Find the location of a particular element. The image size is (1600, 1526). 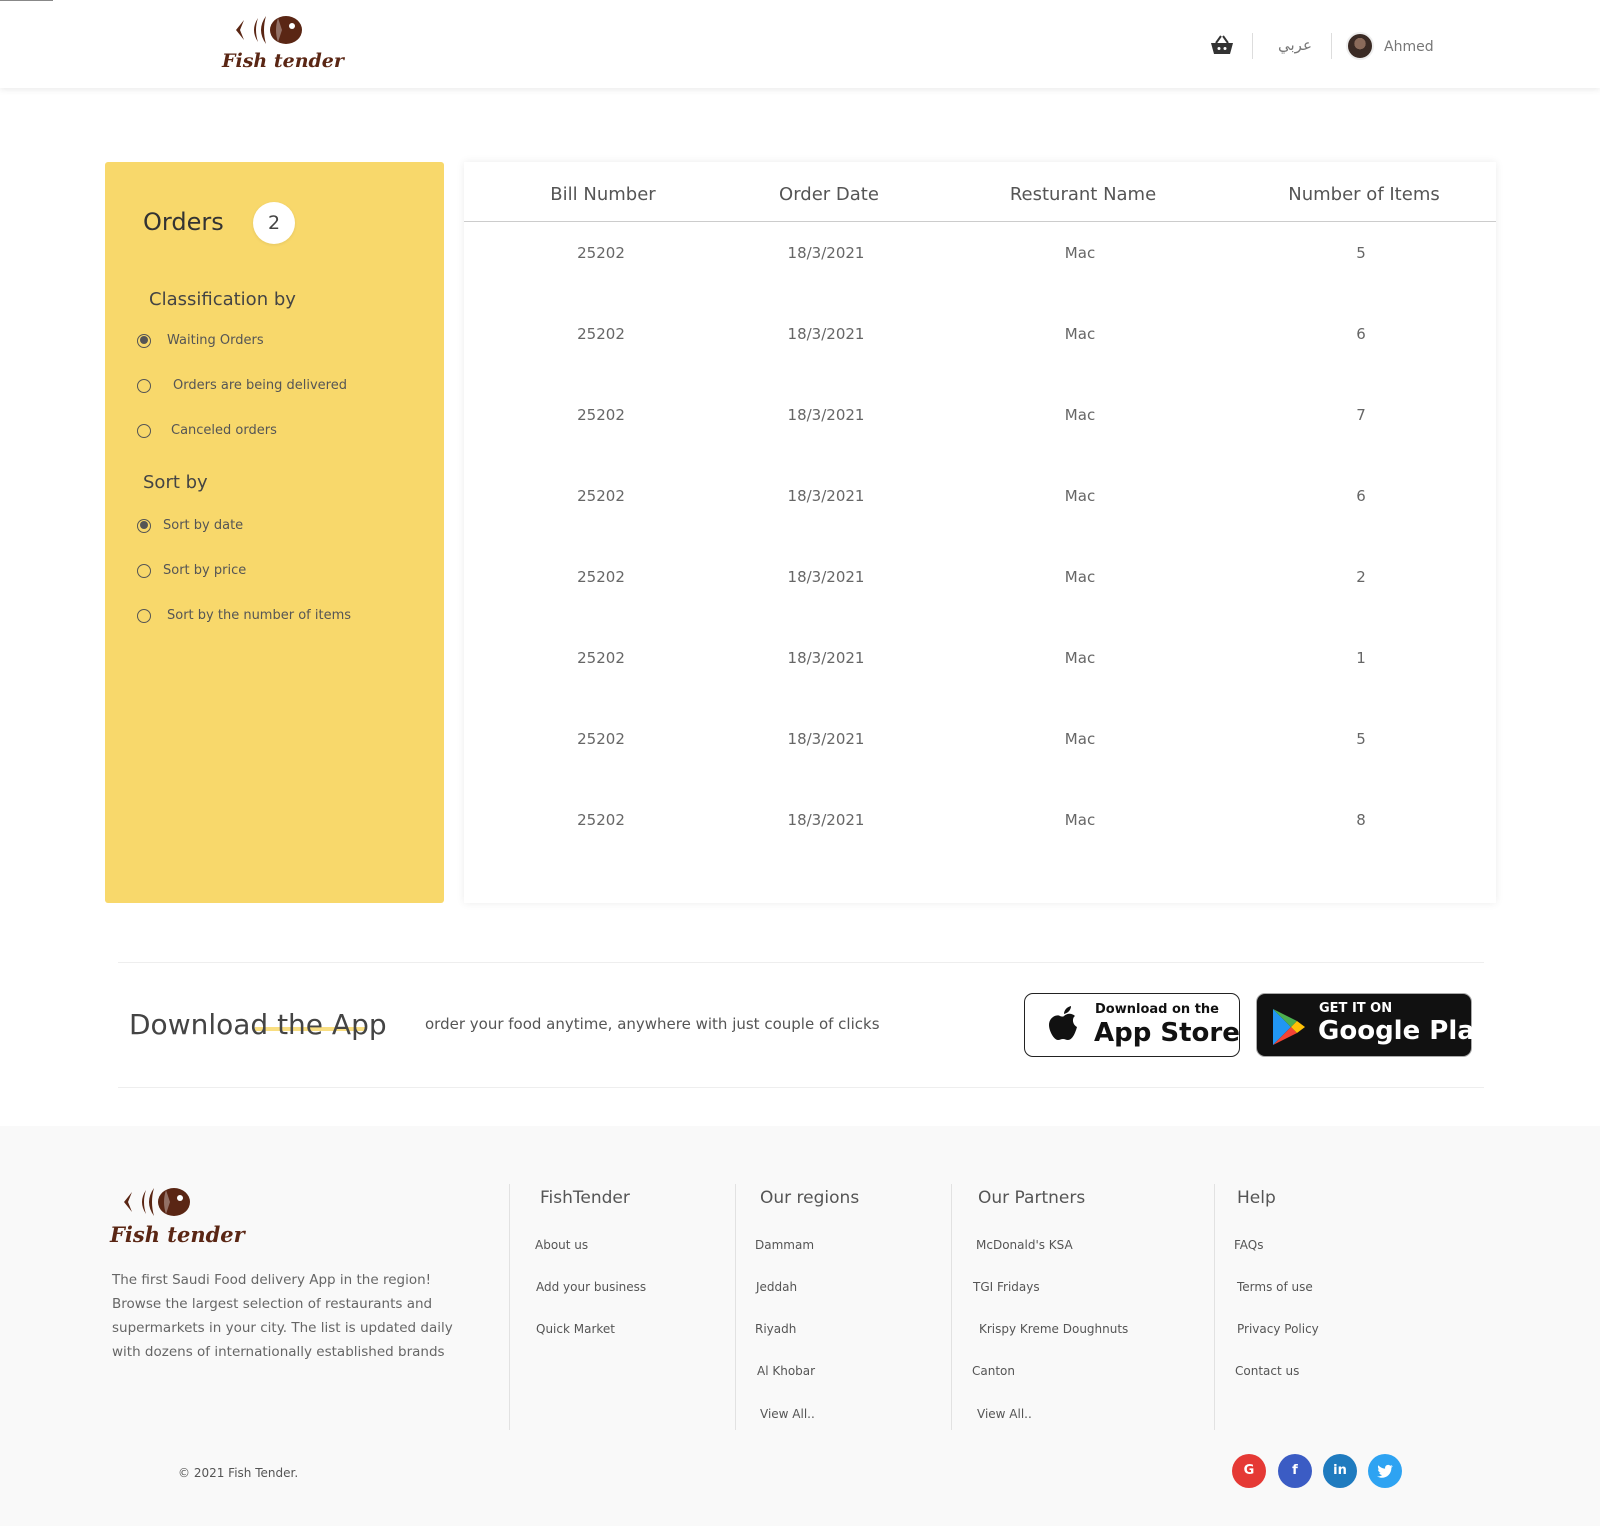

linkedin-icon: in is located at coordinates (1340, 1471).